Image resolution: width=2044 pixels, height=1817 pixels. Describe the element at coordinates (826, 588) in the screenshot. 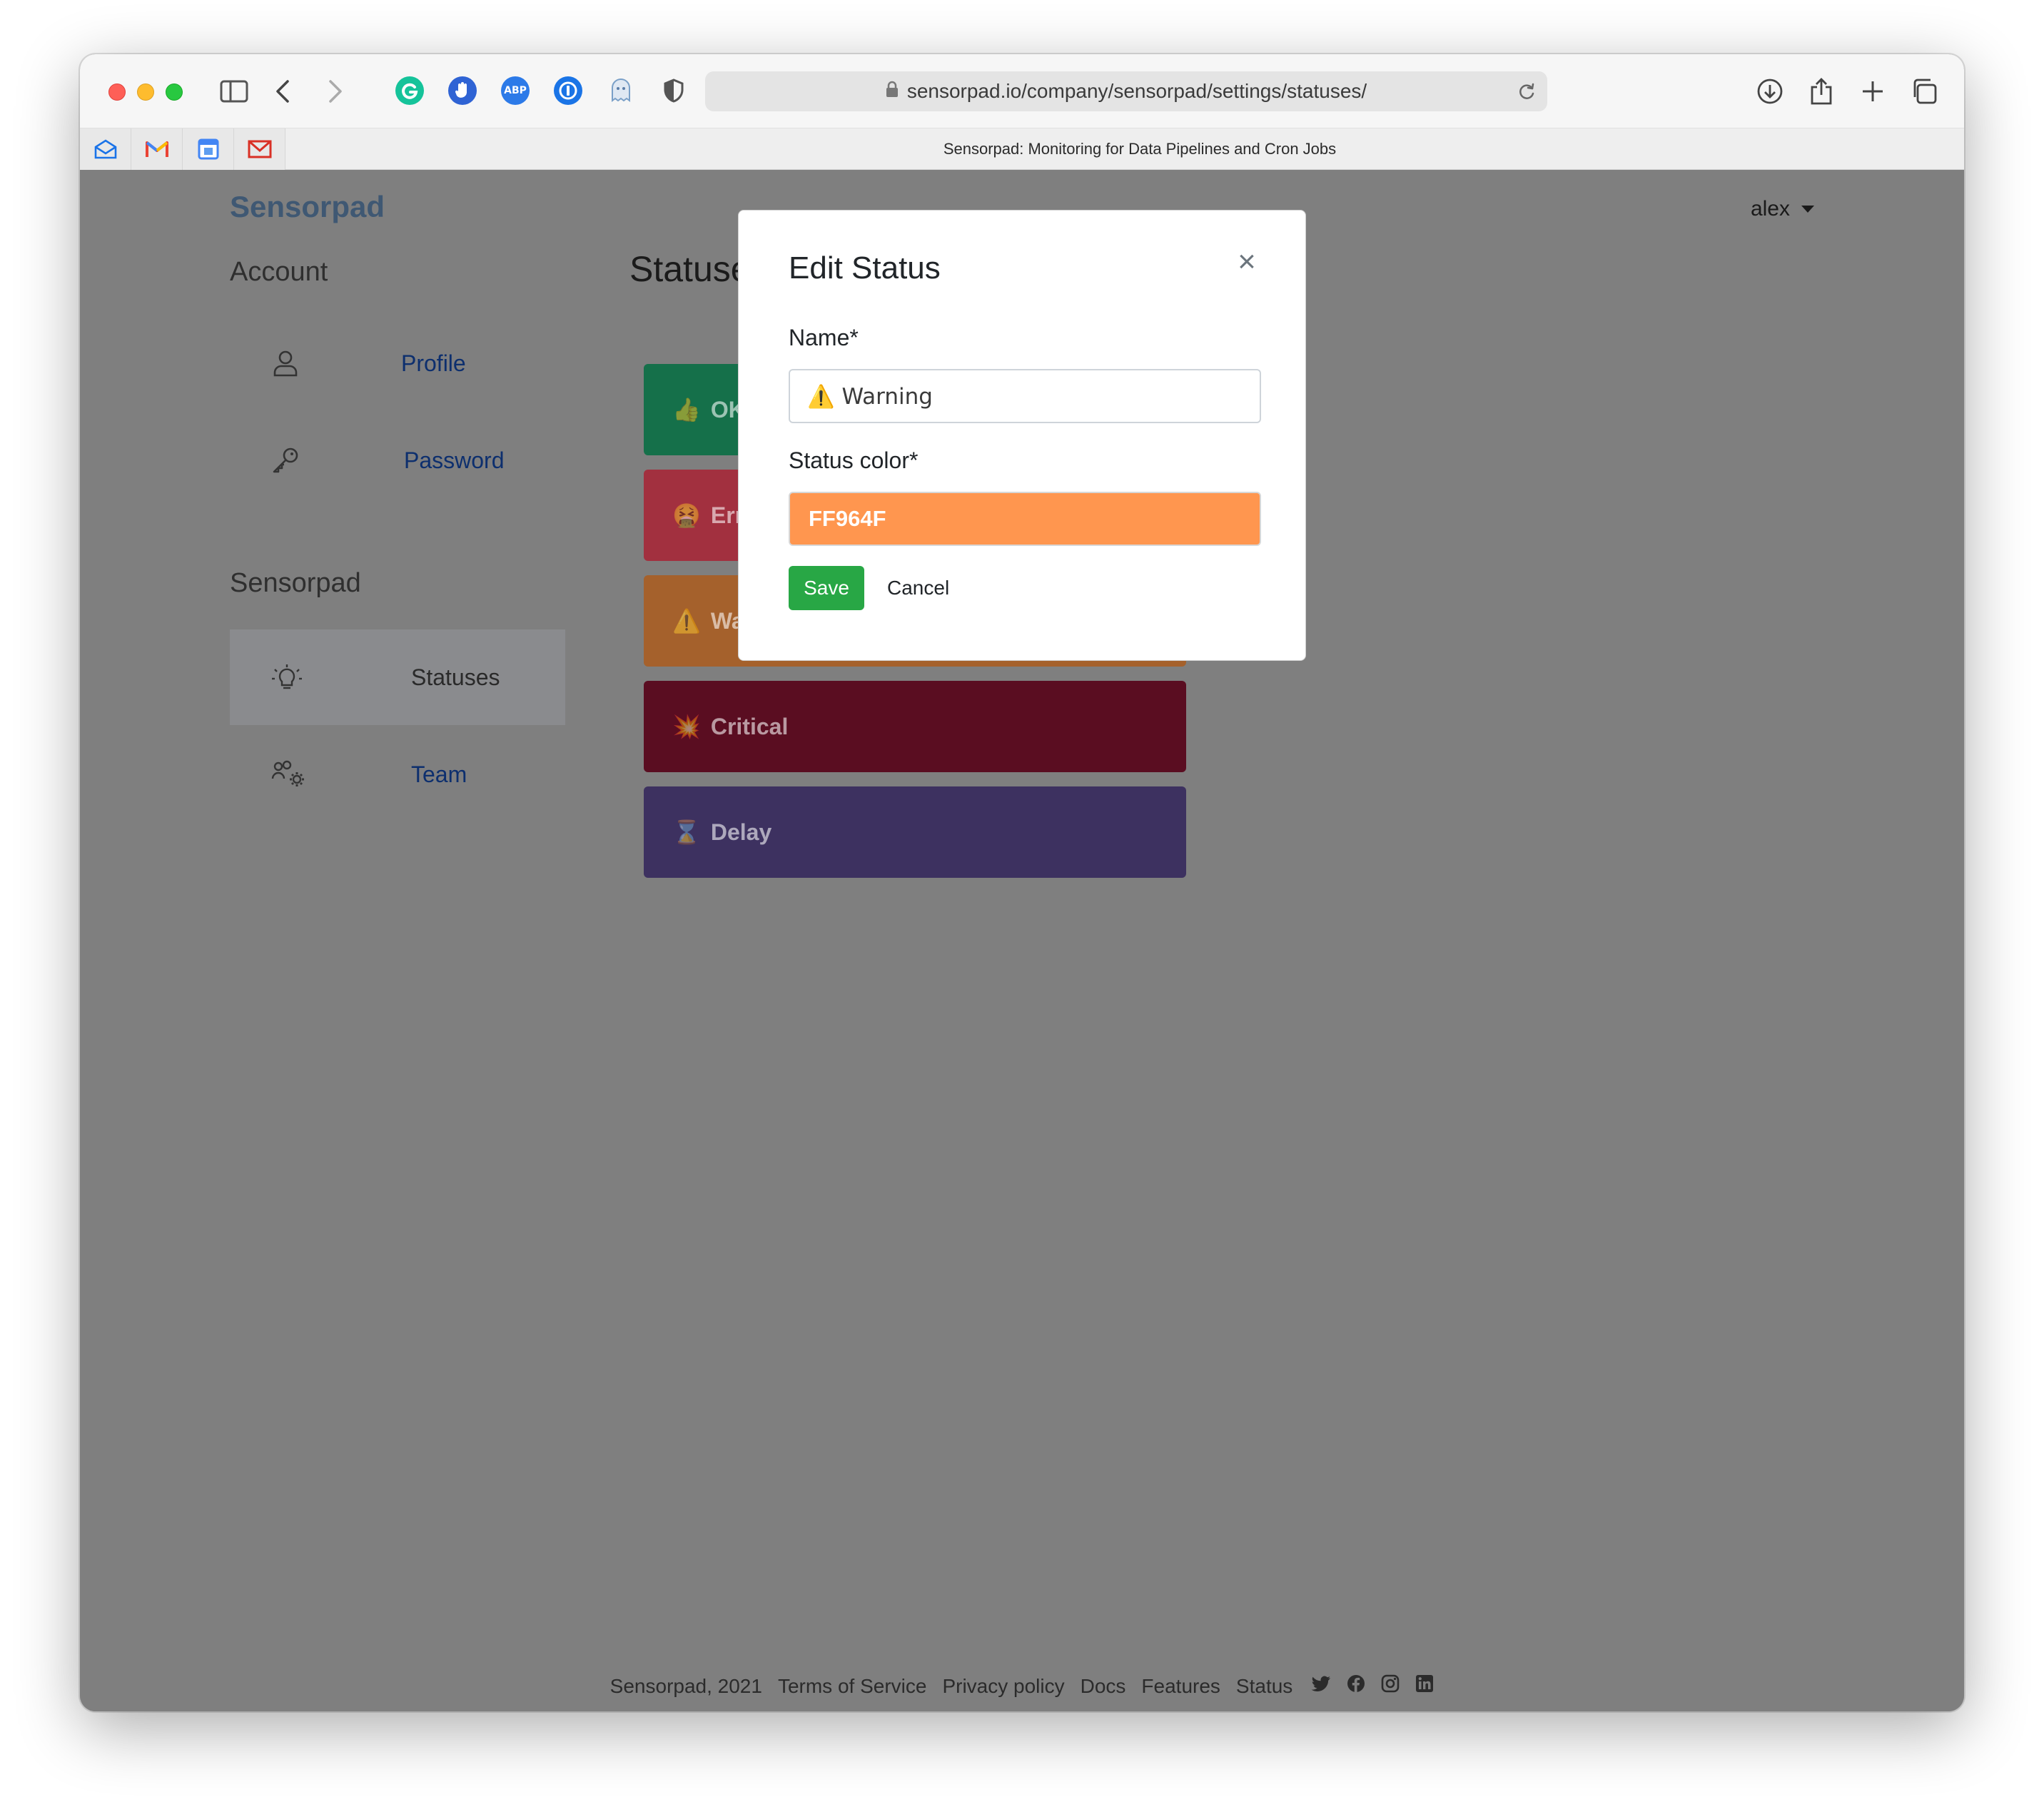

I see `save-button: Save` at that location.